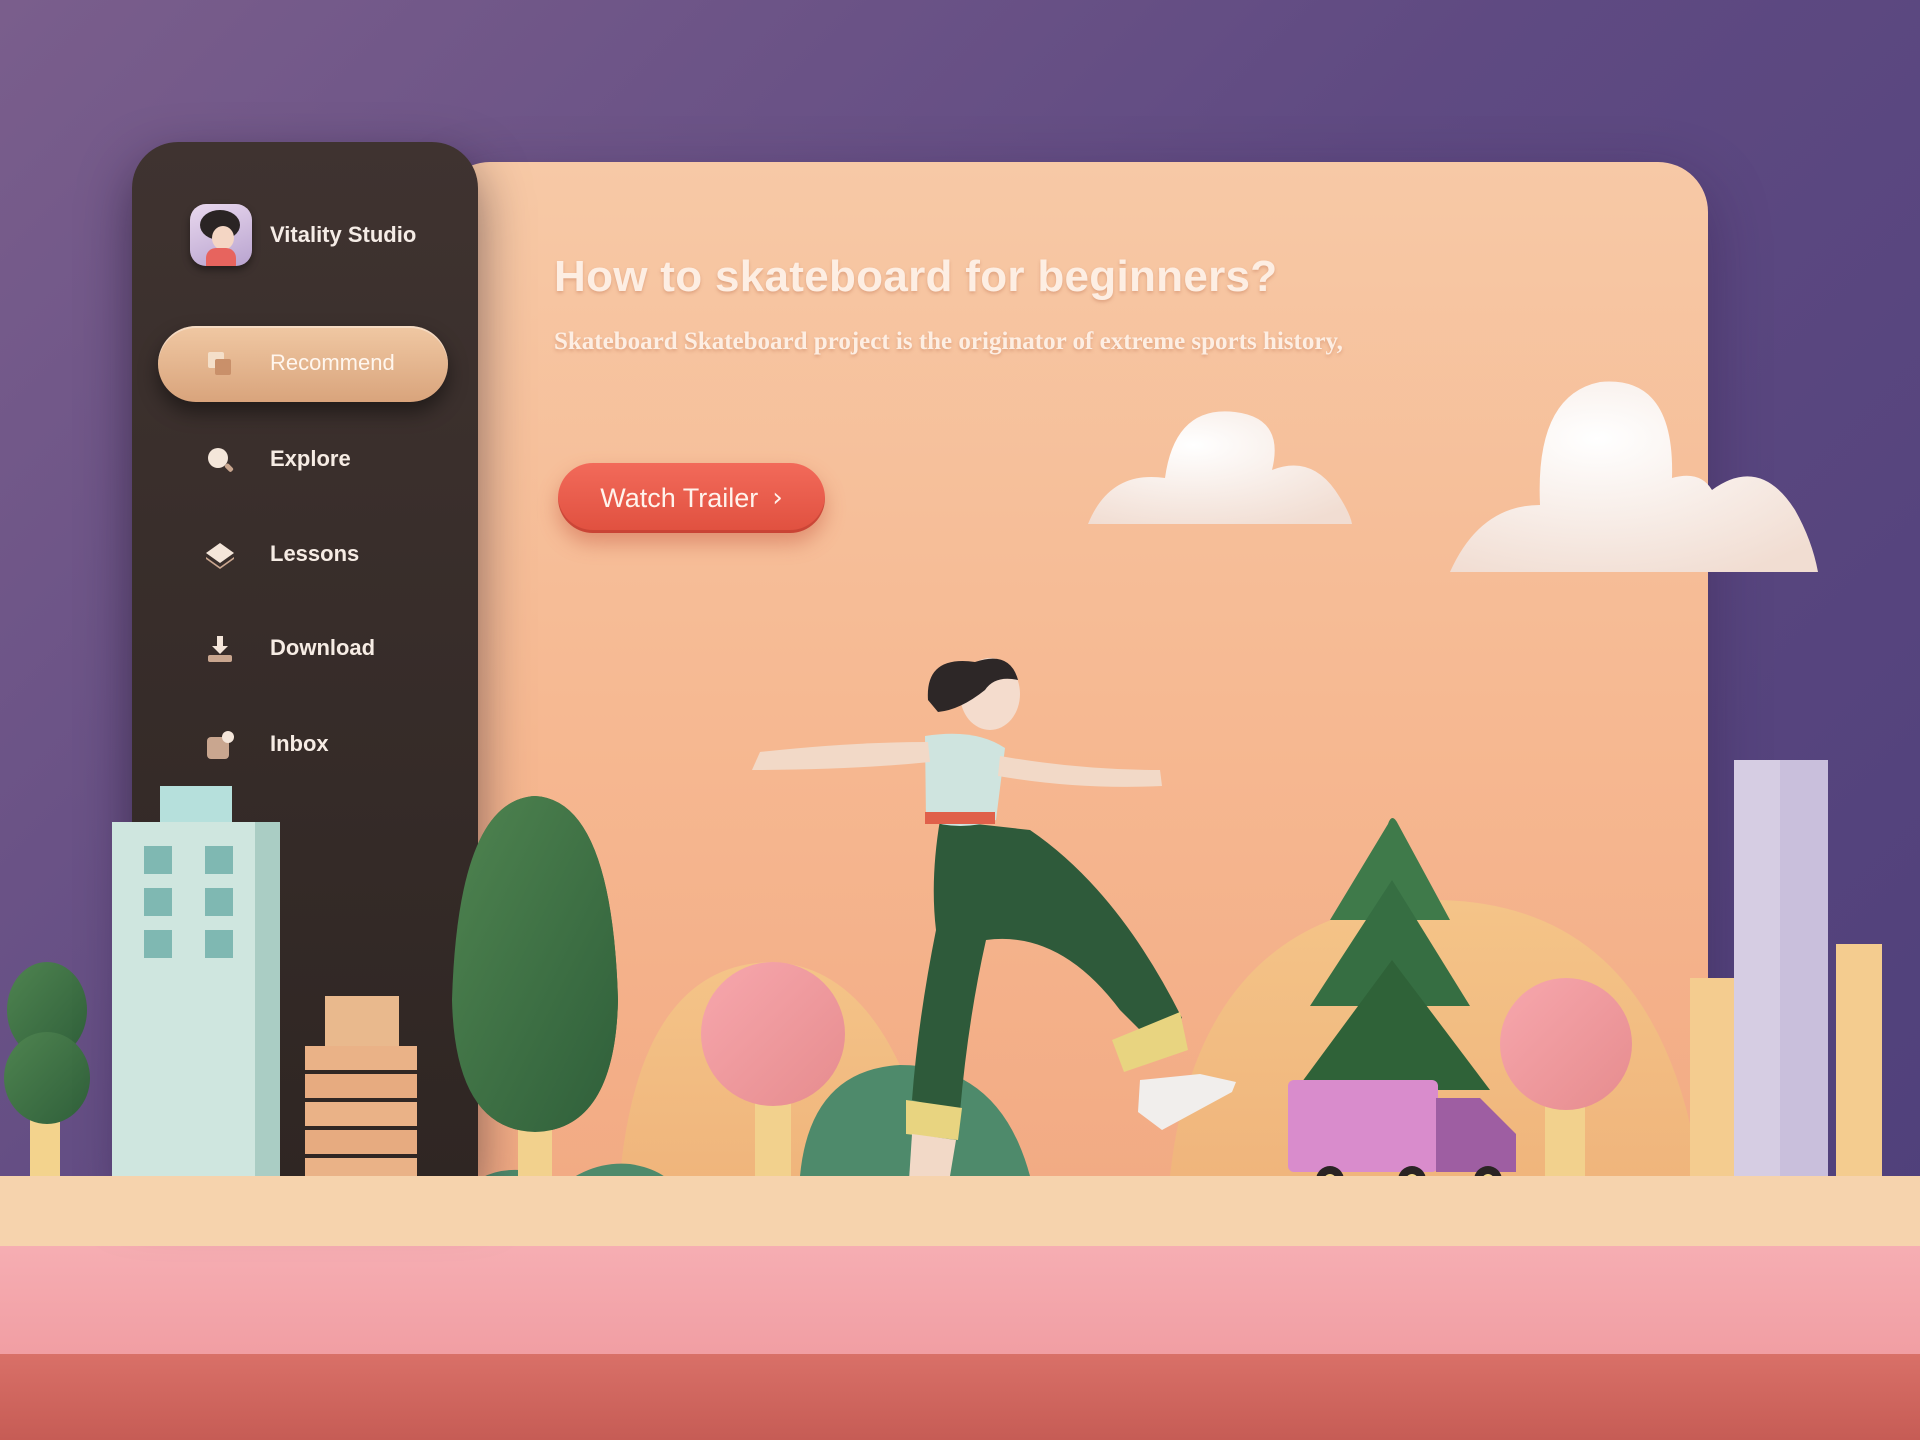 The width and height of the screenshot is (1920, 1440). What do you see at coordinates (47, 1071) in the screenshot?
I see `tree-bush-left` at bounding box center [47, 1071].